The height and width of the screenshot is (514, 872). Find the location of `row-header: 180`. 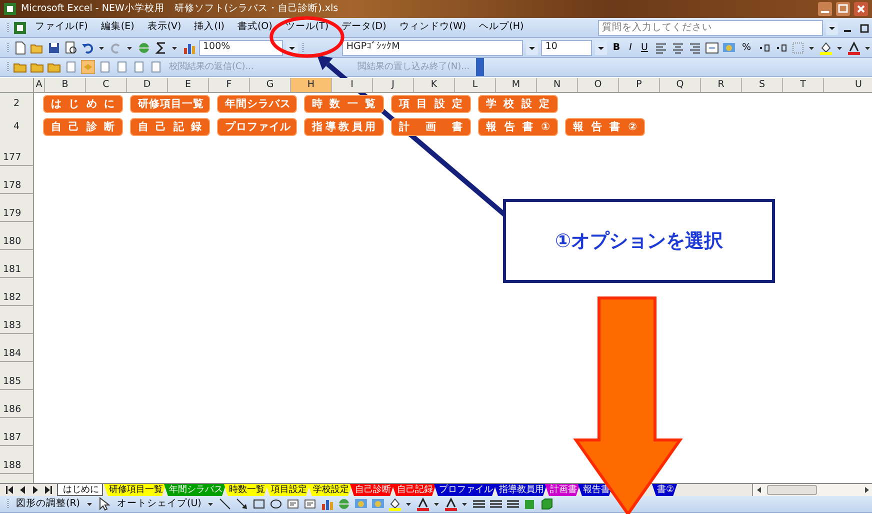

row-header: 180 is located at coordinates (17, 236).